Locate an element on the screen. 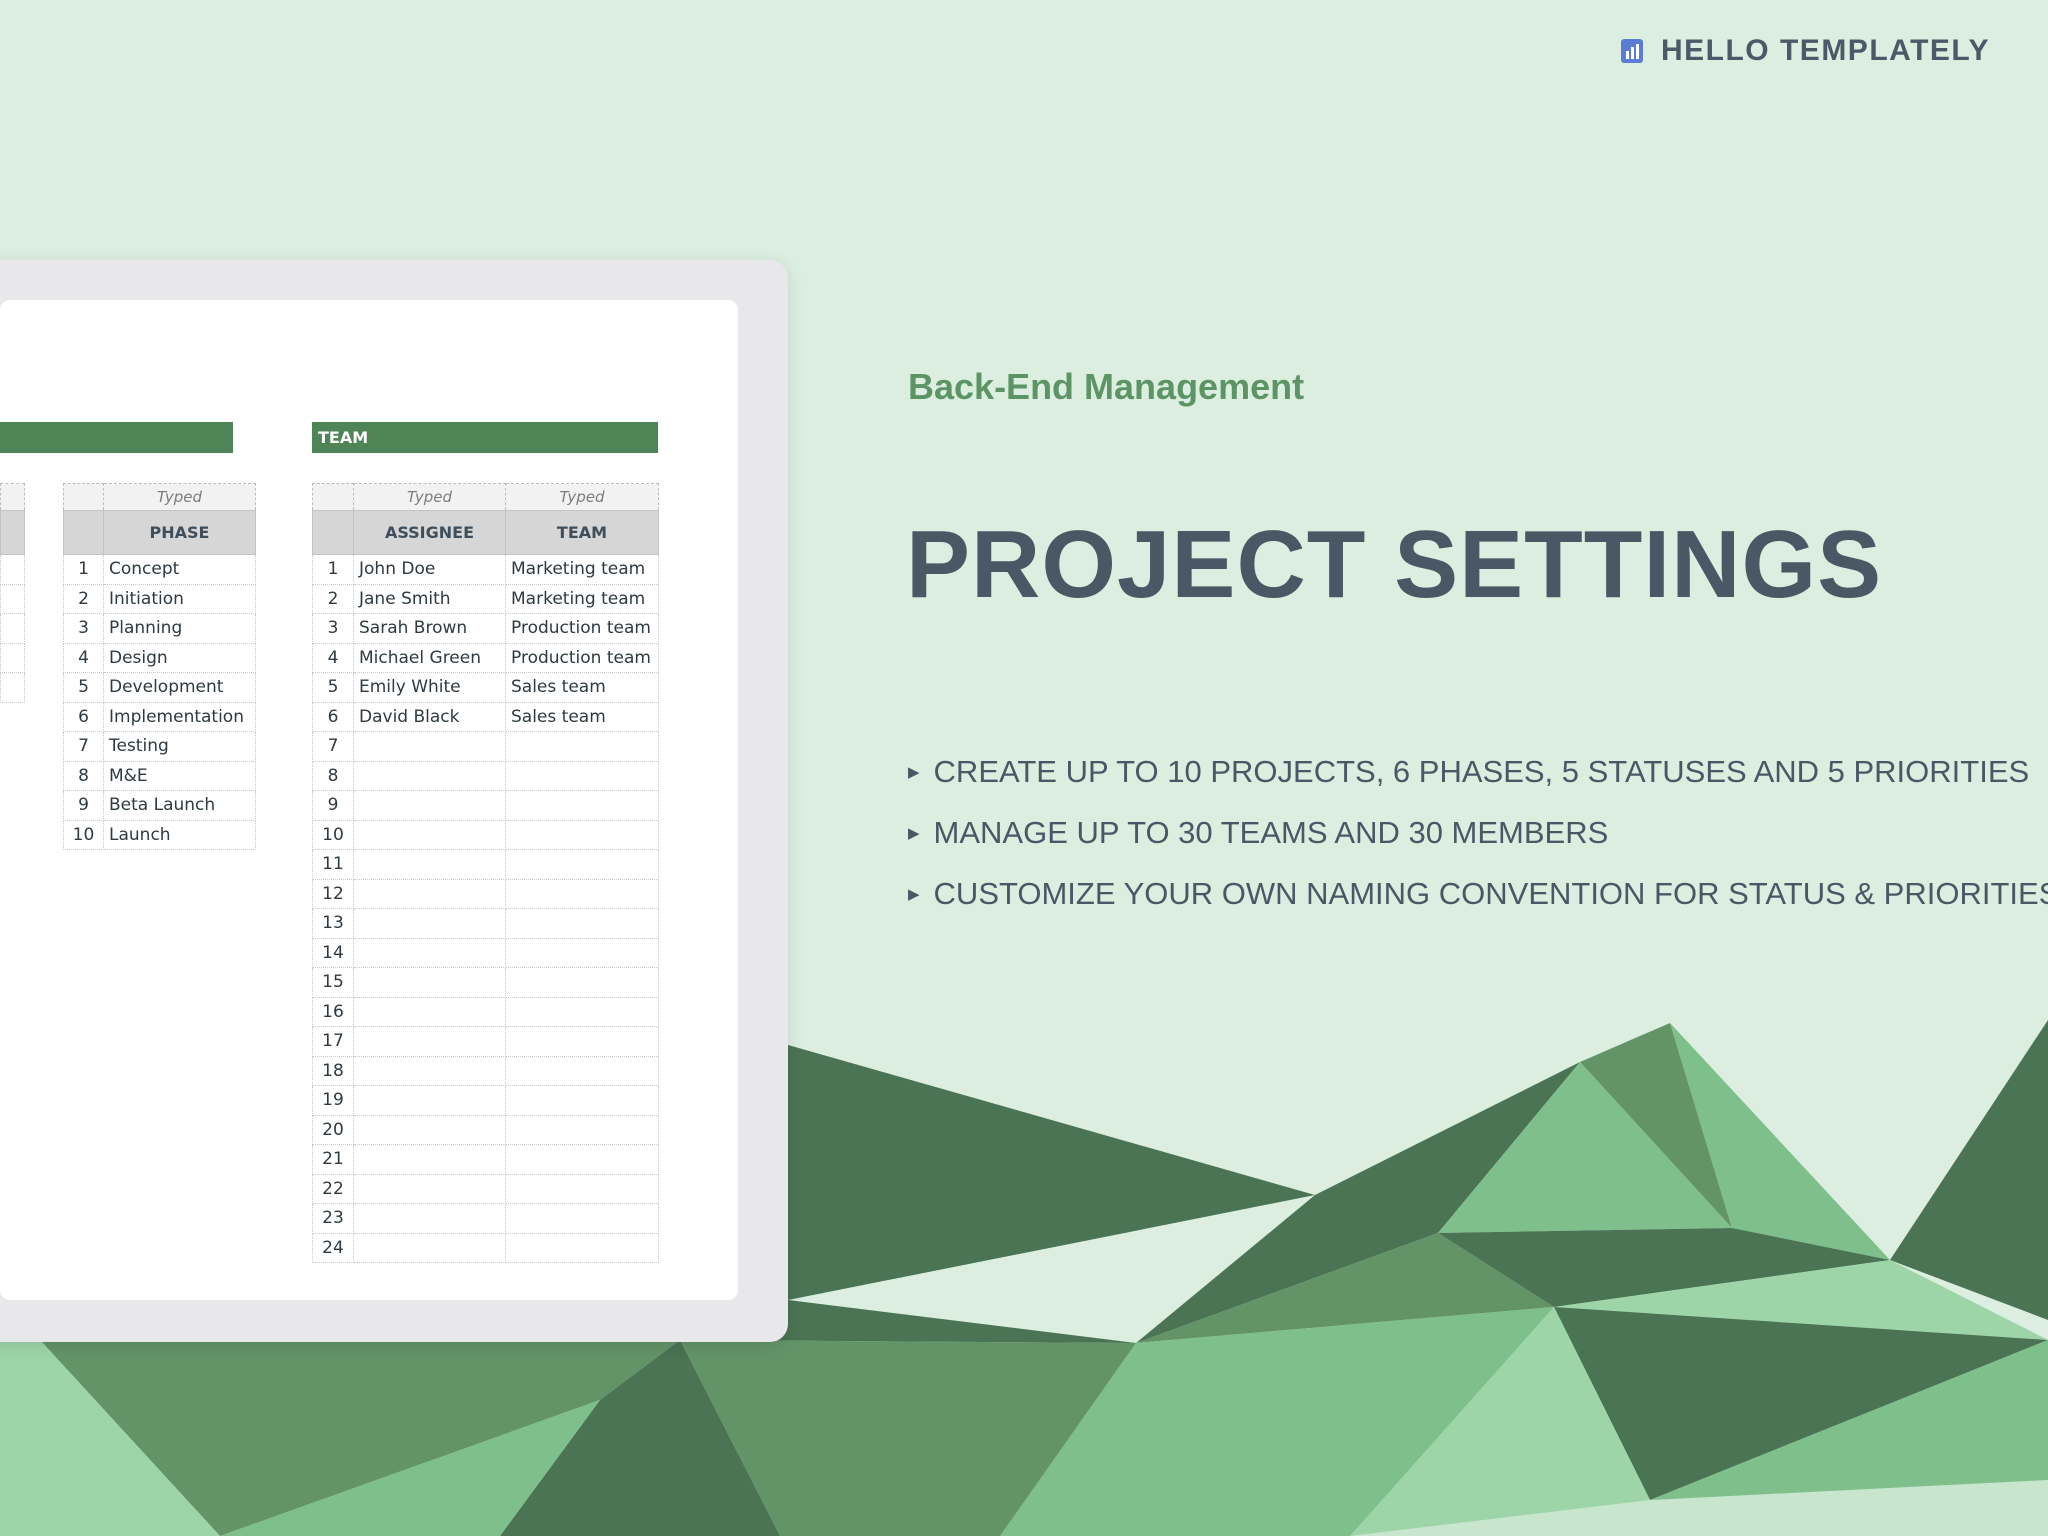 Image resolution: width=2048 pixels, height=1536 pixels. brand-logo: HELLO TEMPLATELY is located at coordinates (1805, 51).